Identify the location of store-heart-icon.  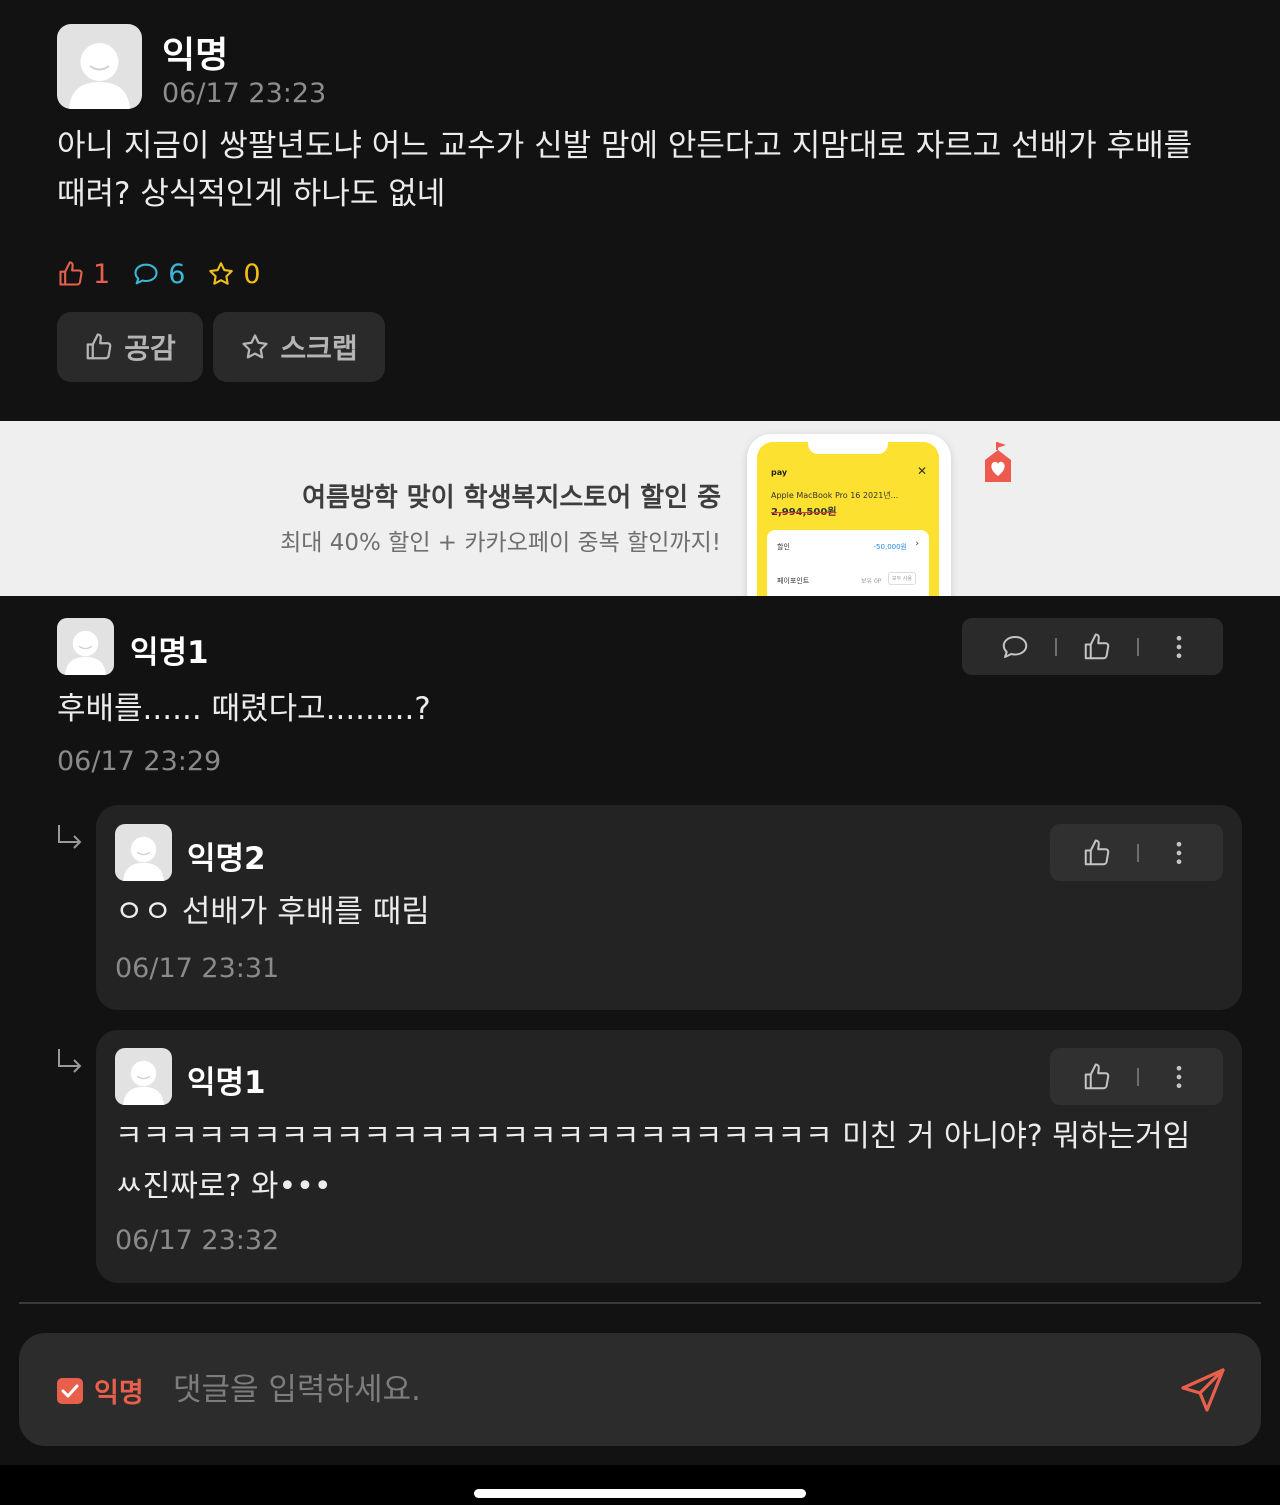
(998, 462).